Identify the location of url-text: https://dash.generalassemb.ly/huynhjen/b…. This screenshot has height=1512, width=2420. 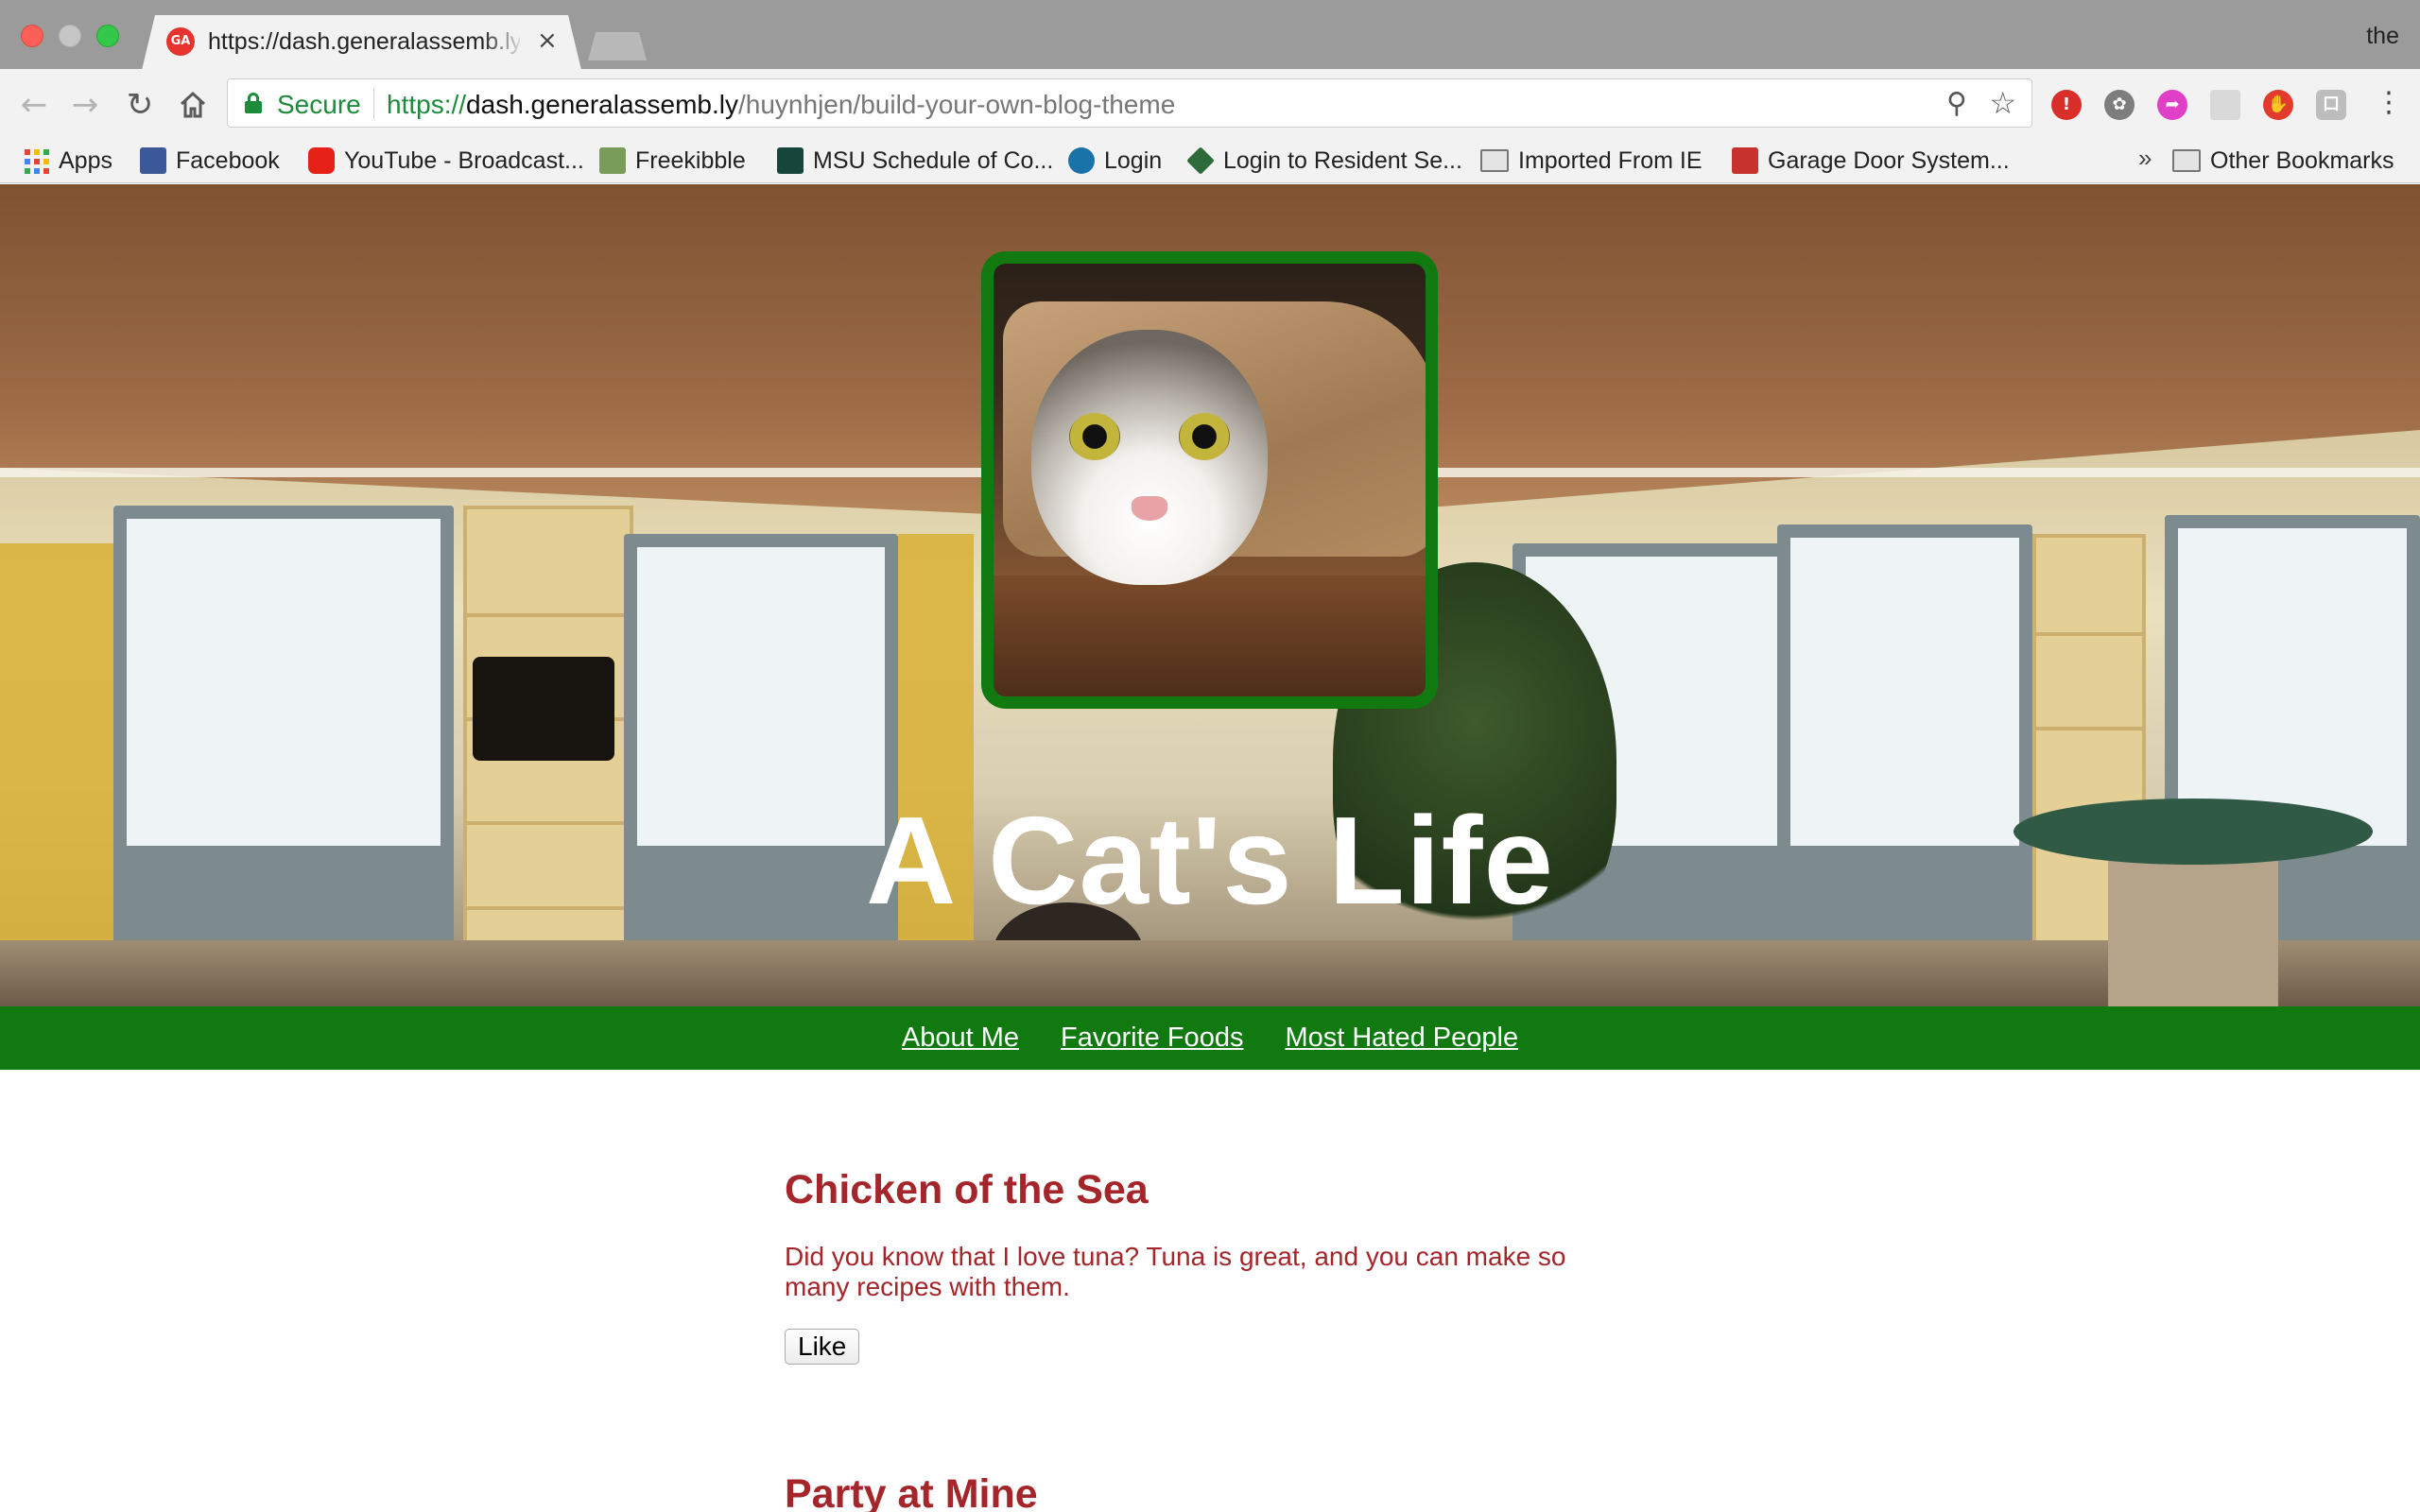
(781, 105).